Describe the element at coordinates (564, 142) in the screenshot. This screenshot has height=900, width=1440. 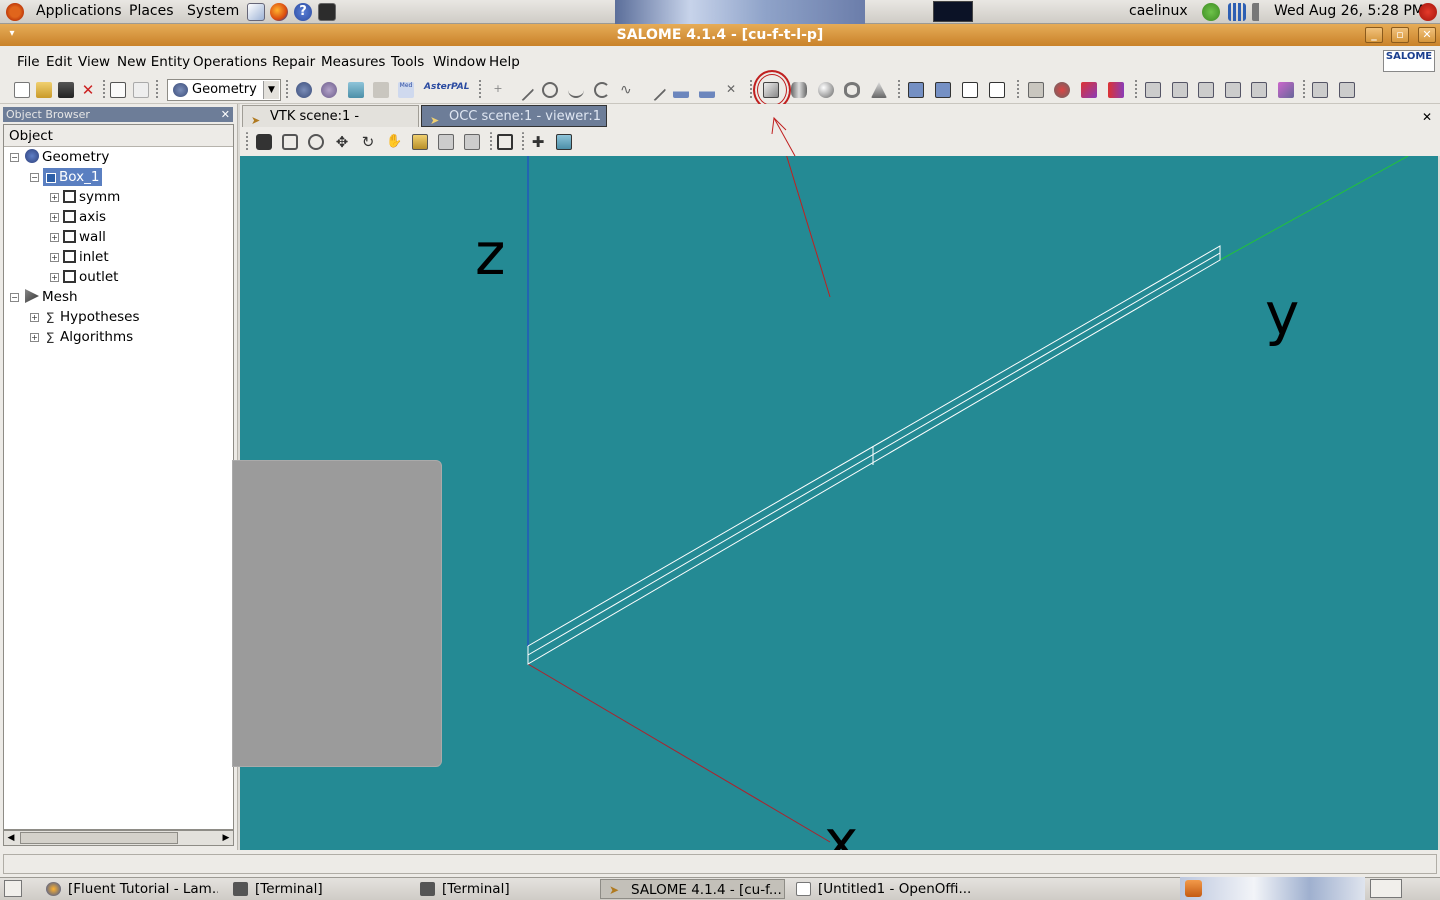
I see `graduated-axes-icon` at that location.